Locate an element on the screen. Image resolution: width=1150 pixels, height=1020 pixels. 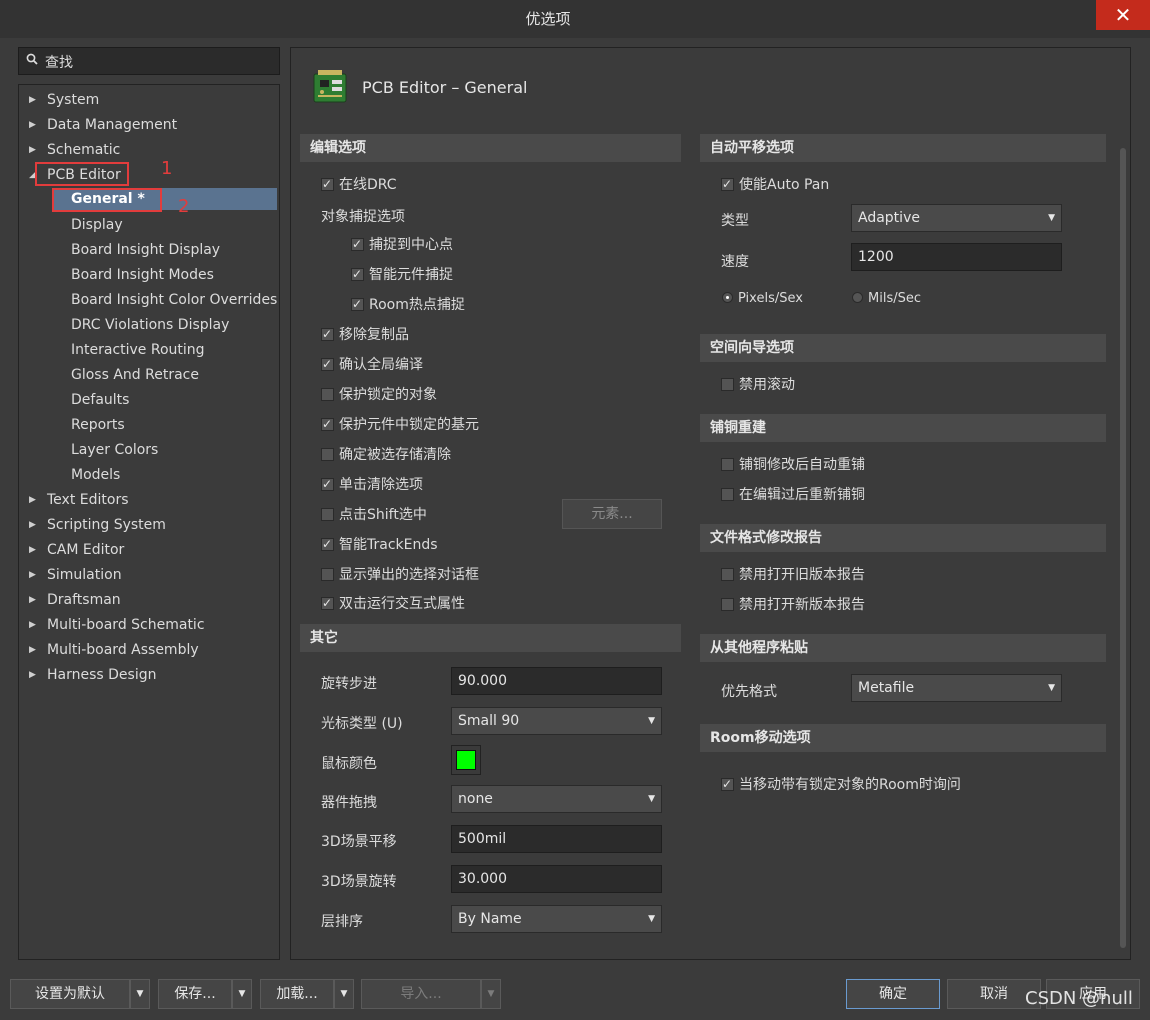
protect-locked-checkbox: 保护锁定的对象 is located at coordinates (379, 395).